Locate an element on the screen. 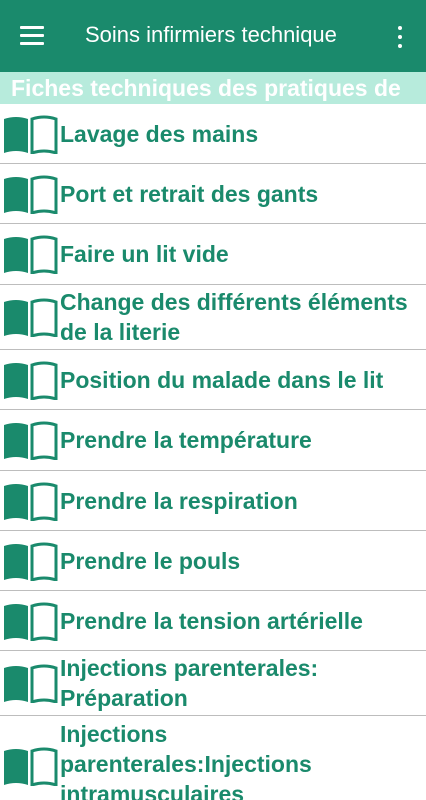  list-item-label: Faire un lit vide is located at coordinates (144, 254).